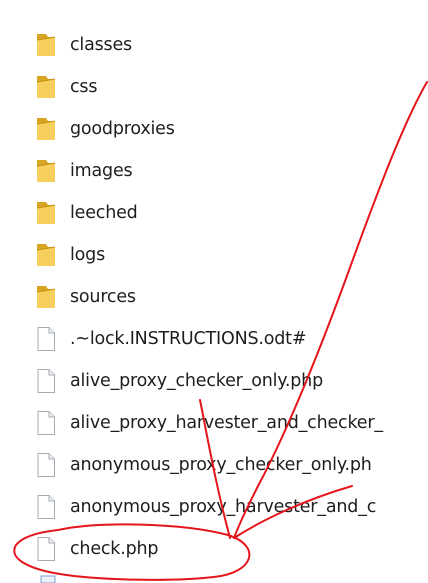 The height and width of the screenshot is (583, 428). Describe the element at coordinates (231, 129) in the screenshot. I see `folder-item-goodproxies: goodproxies` at that location.